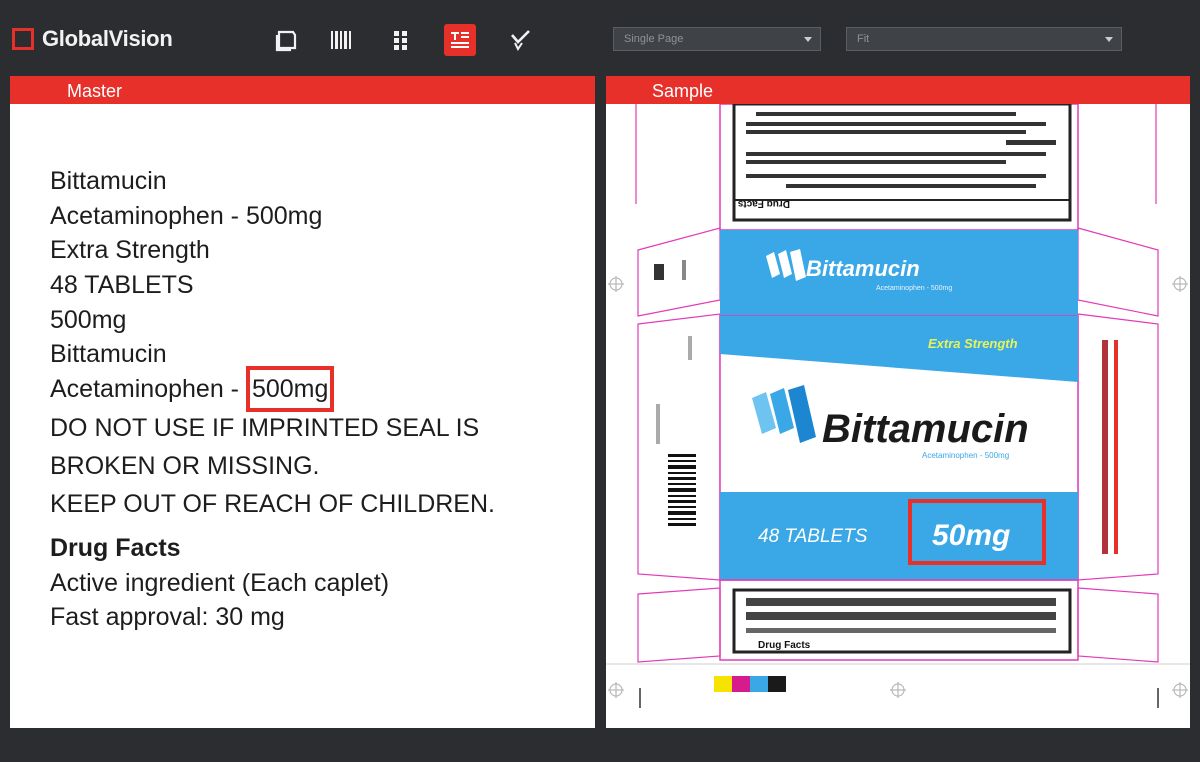 Image resolution: width=1200 pixels, height=762 pixels. Describe the element at coordinates (185, 465) in the screenshot. I see `warning-line: BROKEN OR MISSING.` at that location.